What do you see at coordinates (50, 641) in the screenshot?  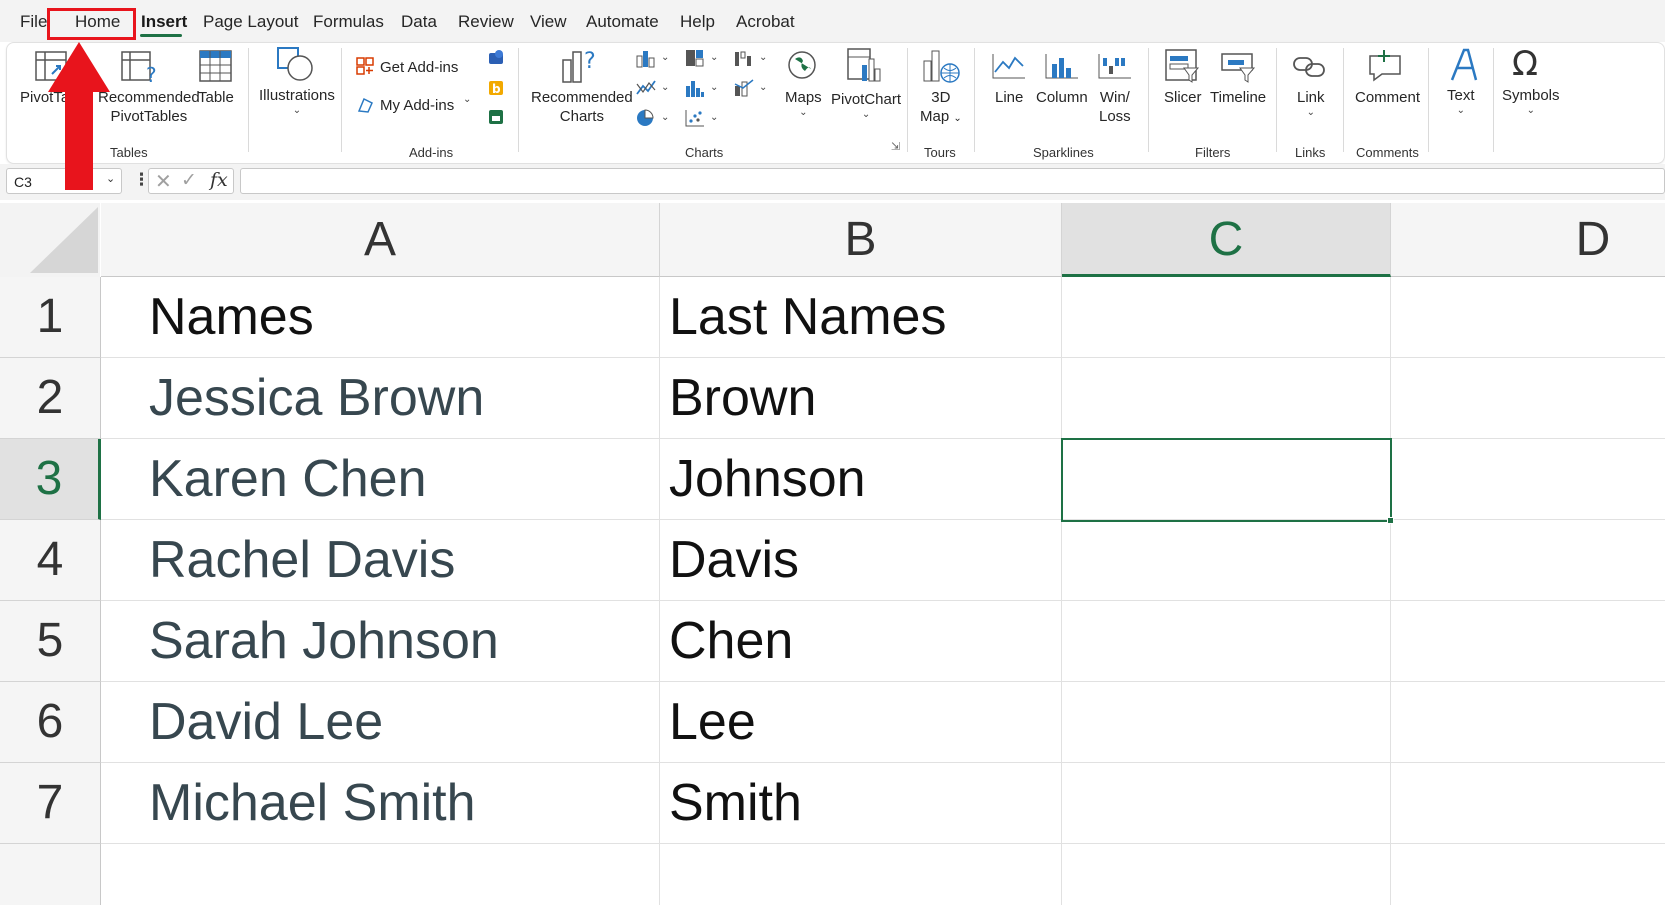 I see `row-header-5: 5` at bounding box center [50, 641].